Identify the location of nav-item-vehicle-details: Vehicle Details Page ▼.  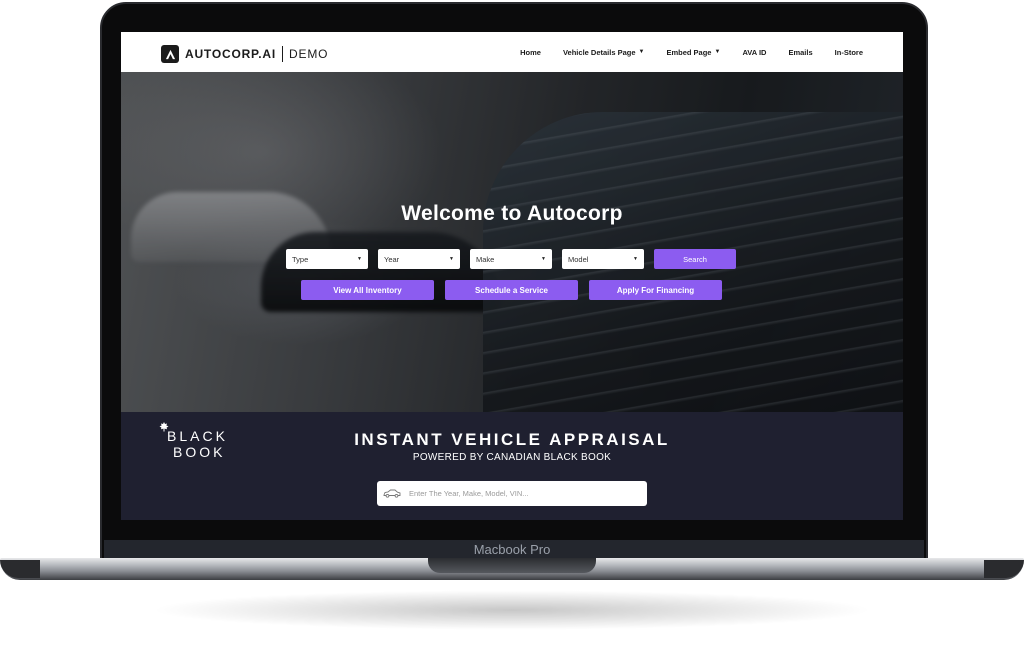
(604, 52).